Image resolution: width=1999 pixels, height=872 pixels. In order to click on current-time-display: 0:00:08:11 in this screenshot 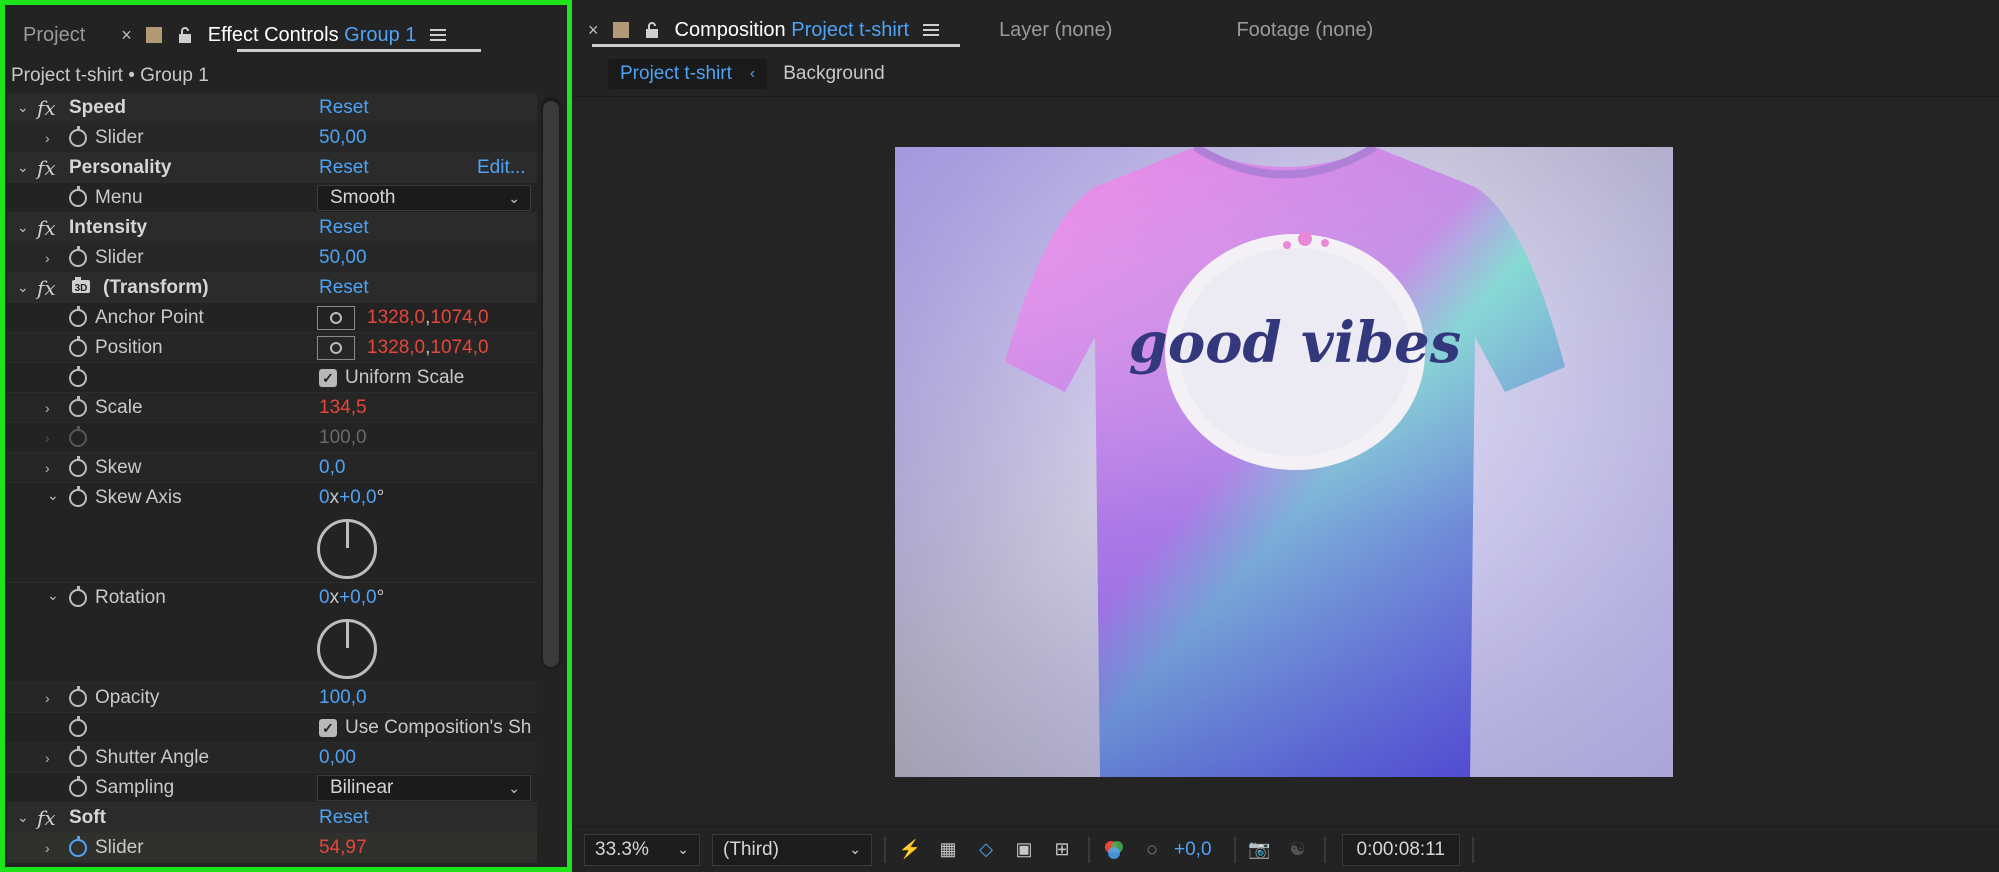, I will do `click(1400, 849)`.